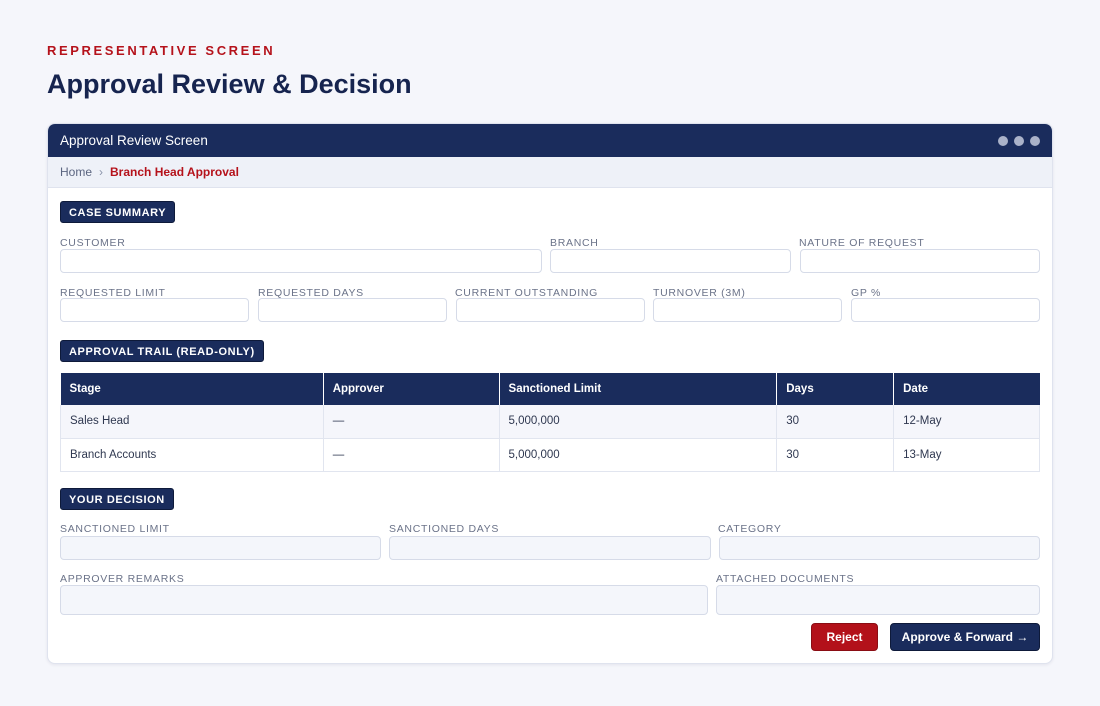 The height and width of the screenshot is (706, 1100). Describe the element at coordinates (966, 422) in the screenshot. I see `cell-date: 12-May` at that location.